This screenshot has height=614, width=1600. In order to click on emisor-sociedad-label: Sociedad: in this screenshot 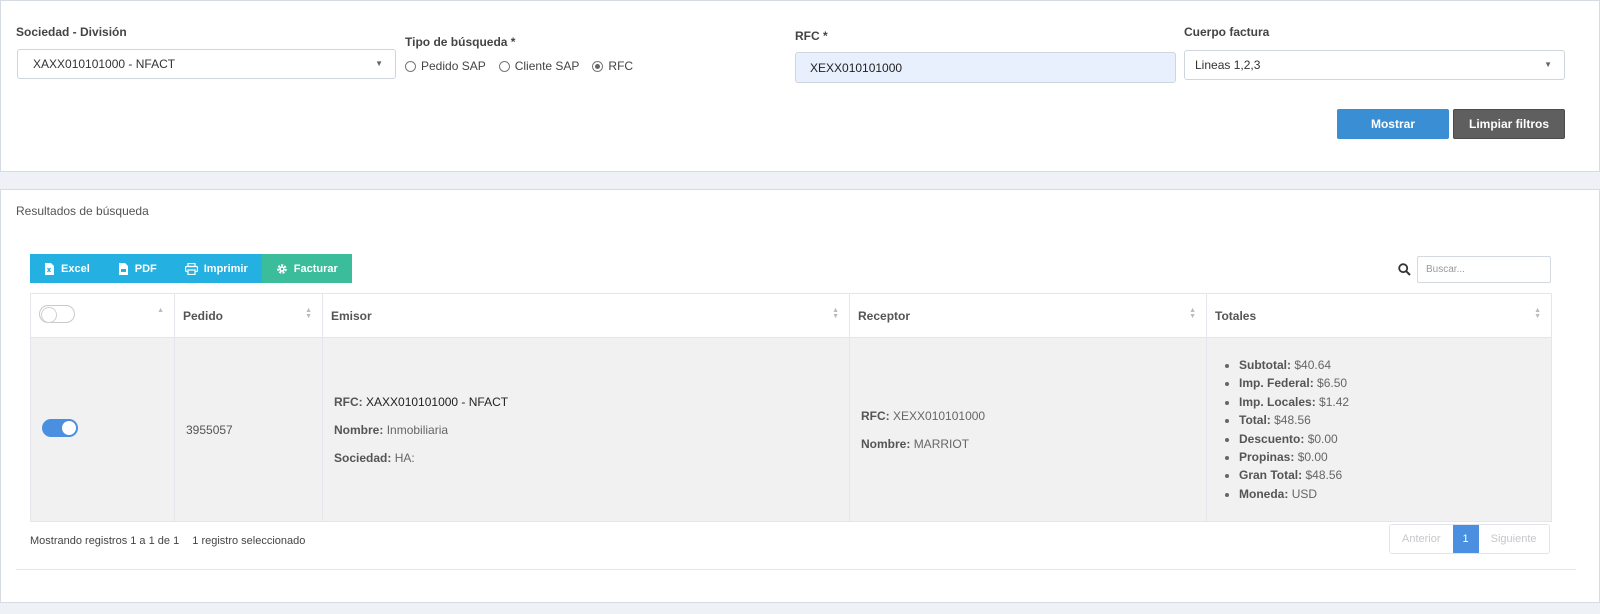, I will do `click(363, 457)`.